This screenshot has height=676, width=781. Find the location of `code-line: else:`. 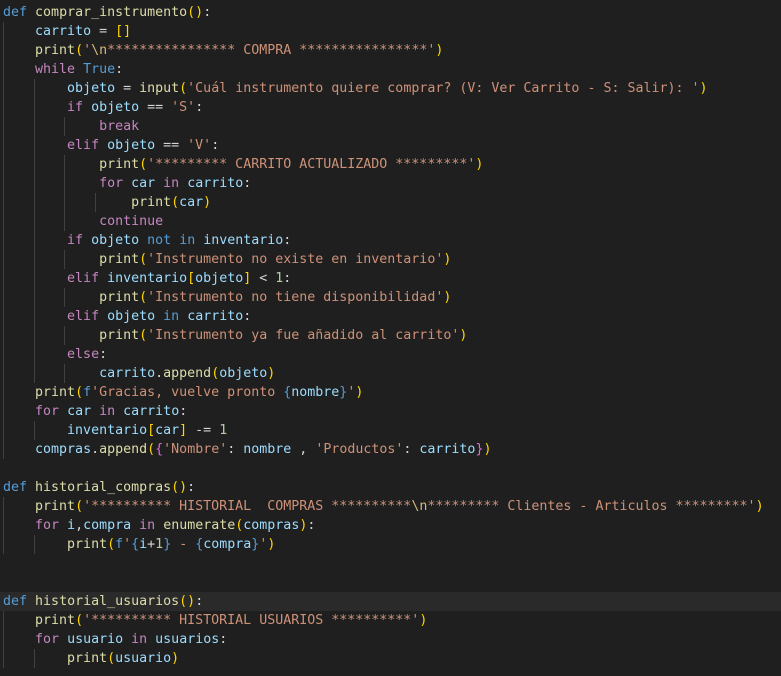

code-line: else: is located at coordinates (390, 354).